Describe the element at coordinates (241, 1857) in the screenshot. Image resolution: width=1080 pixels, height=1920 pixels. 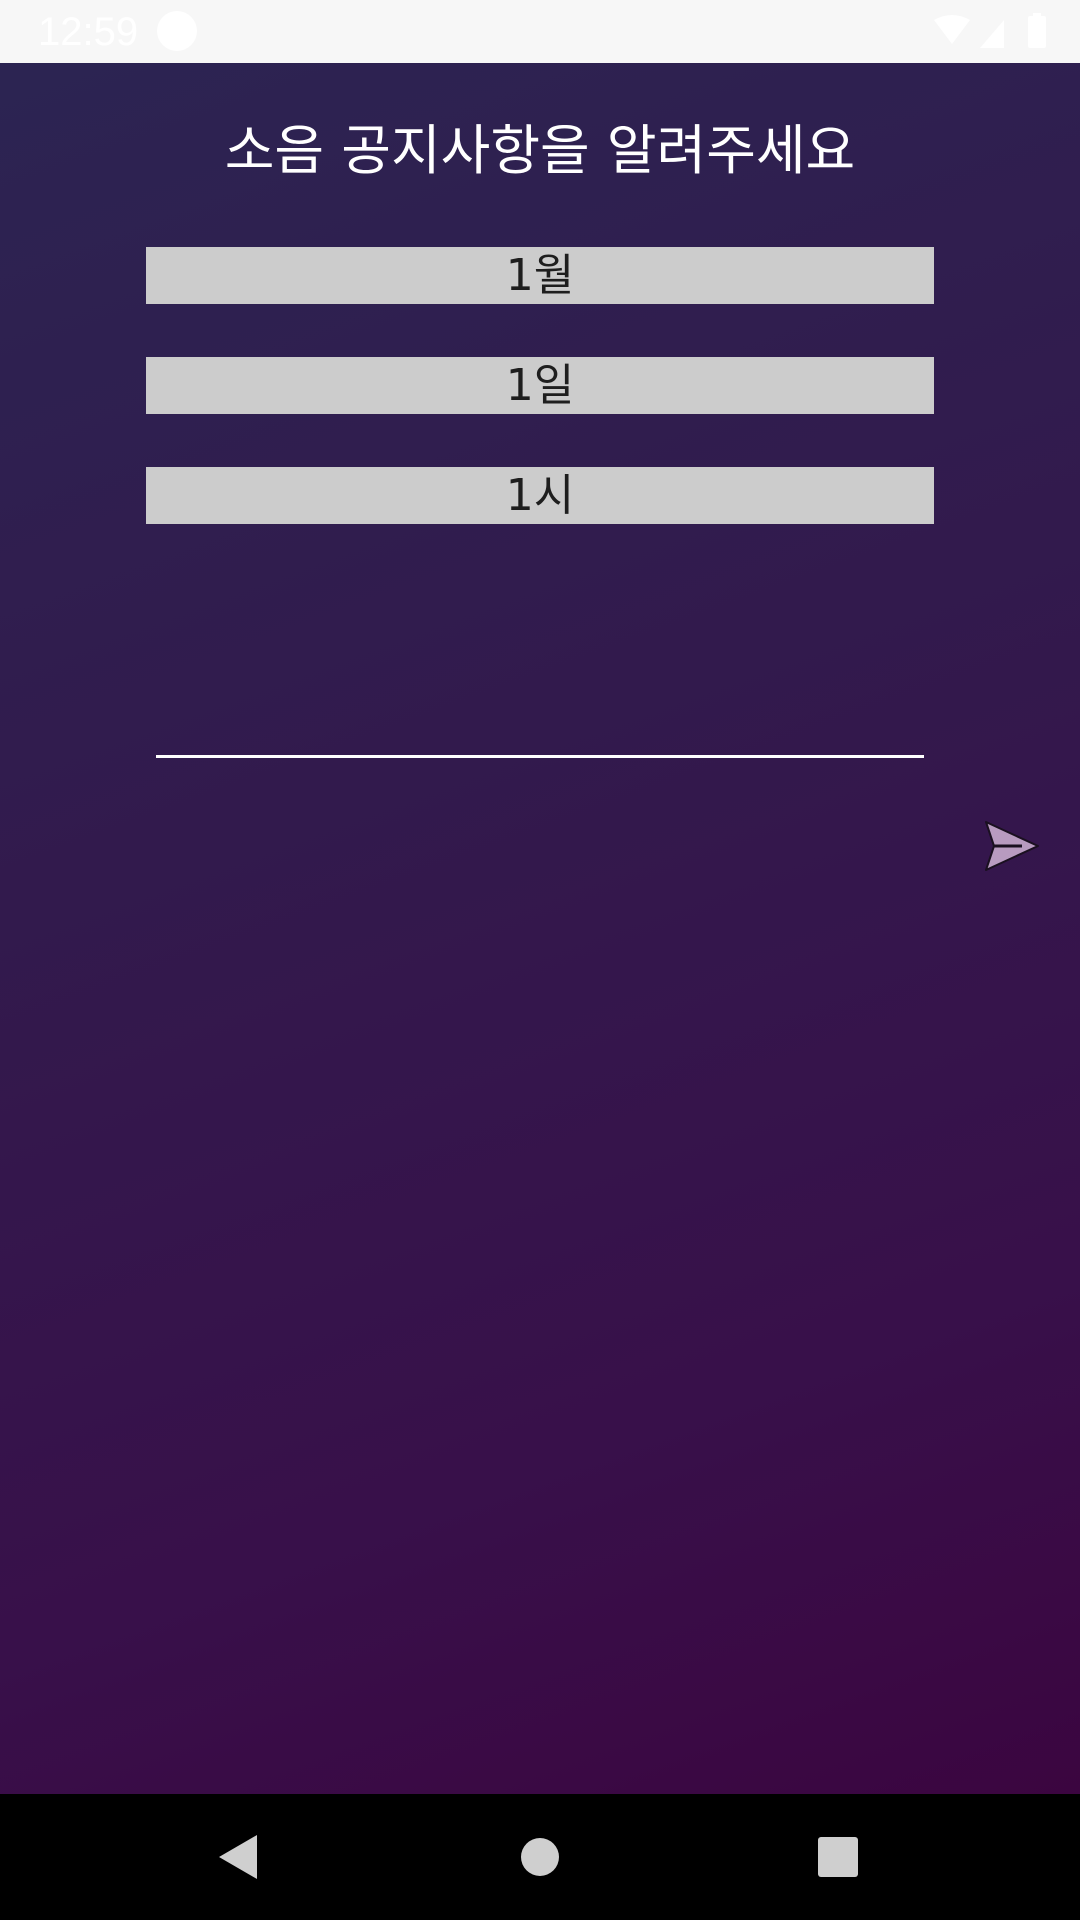
I see `back-icon` at that location.